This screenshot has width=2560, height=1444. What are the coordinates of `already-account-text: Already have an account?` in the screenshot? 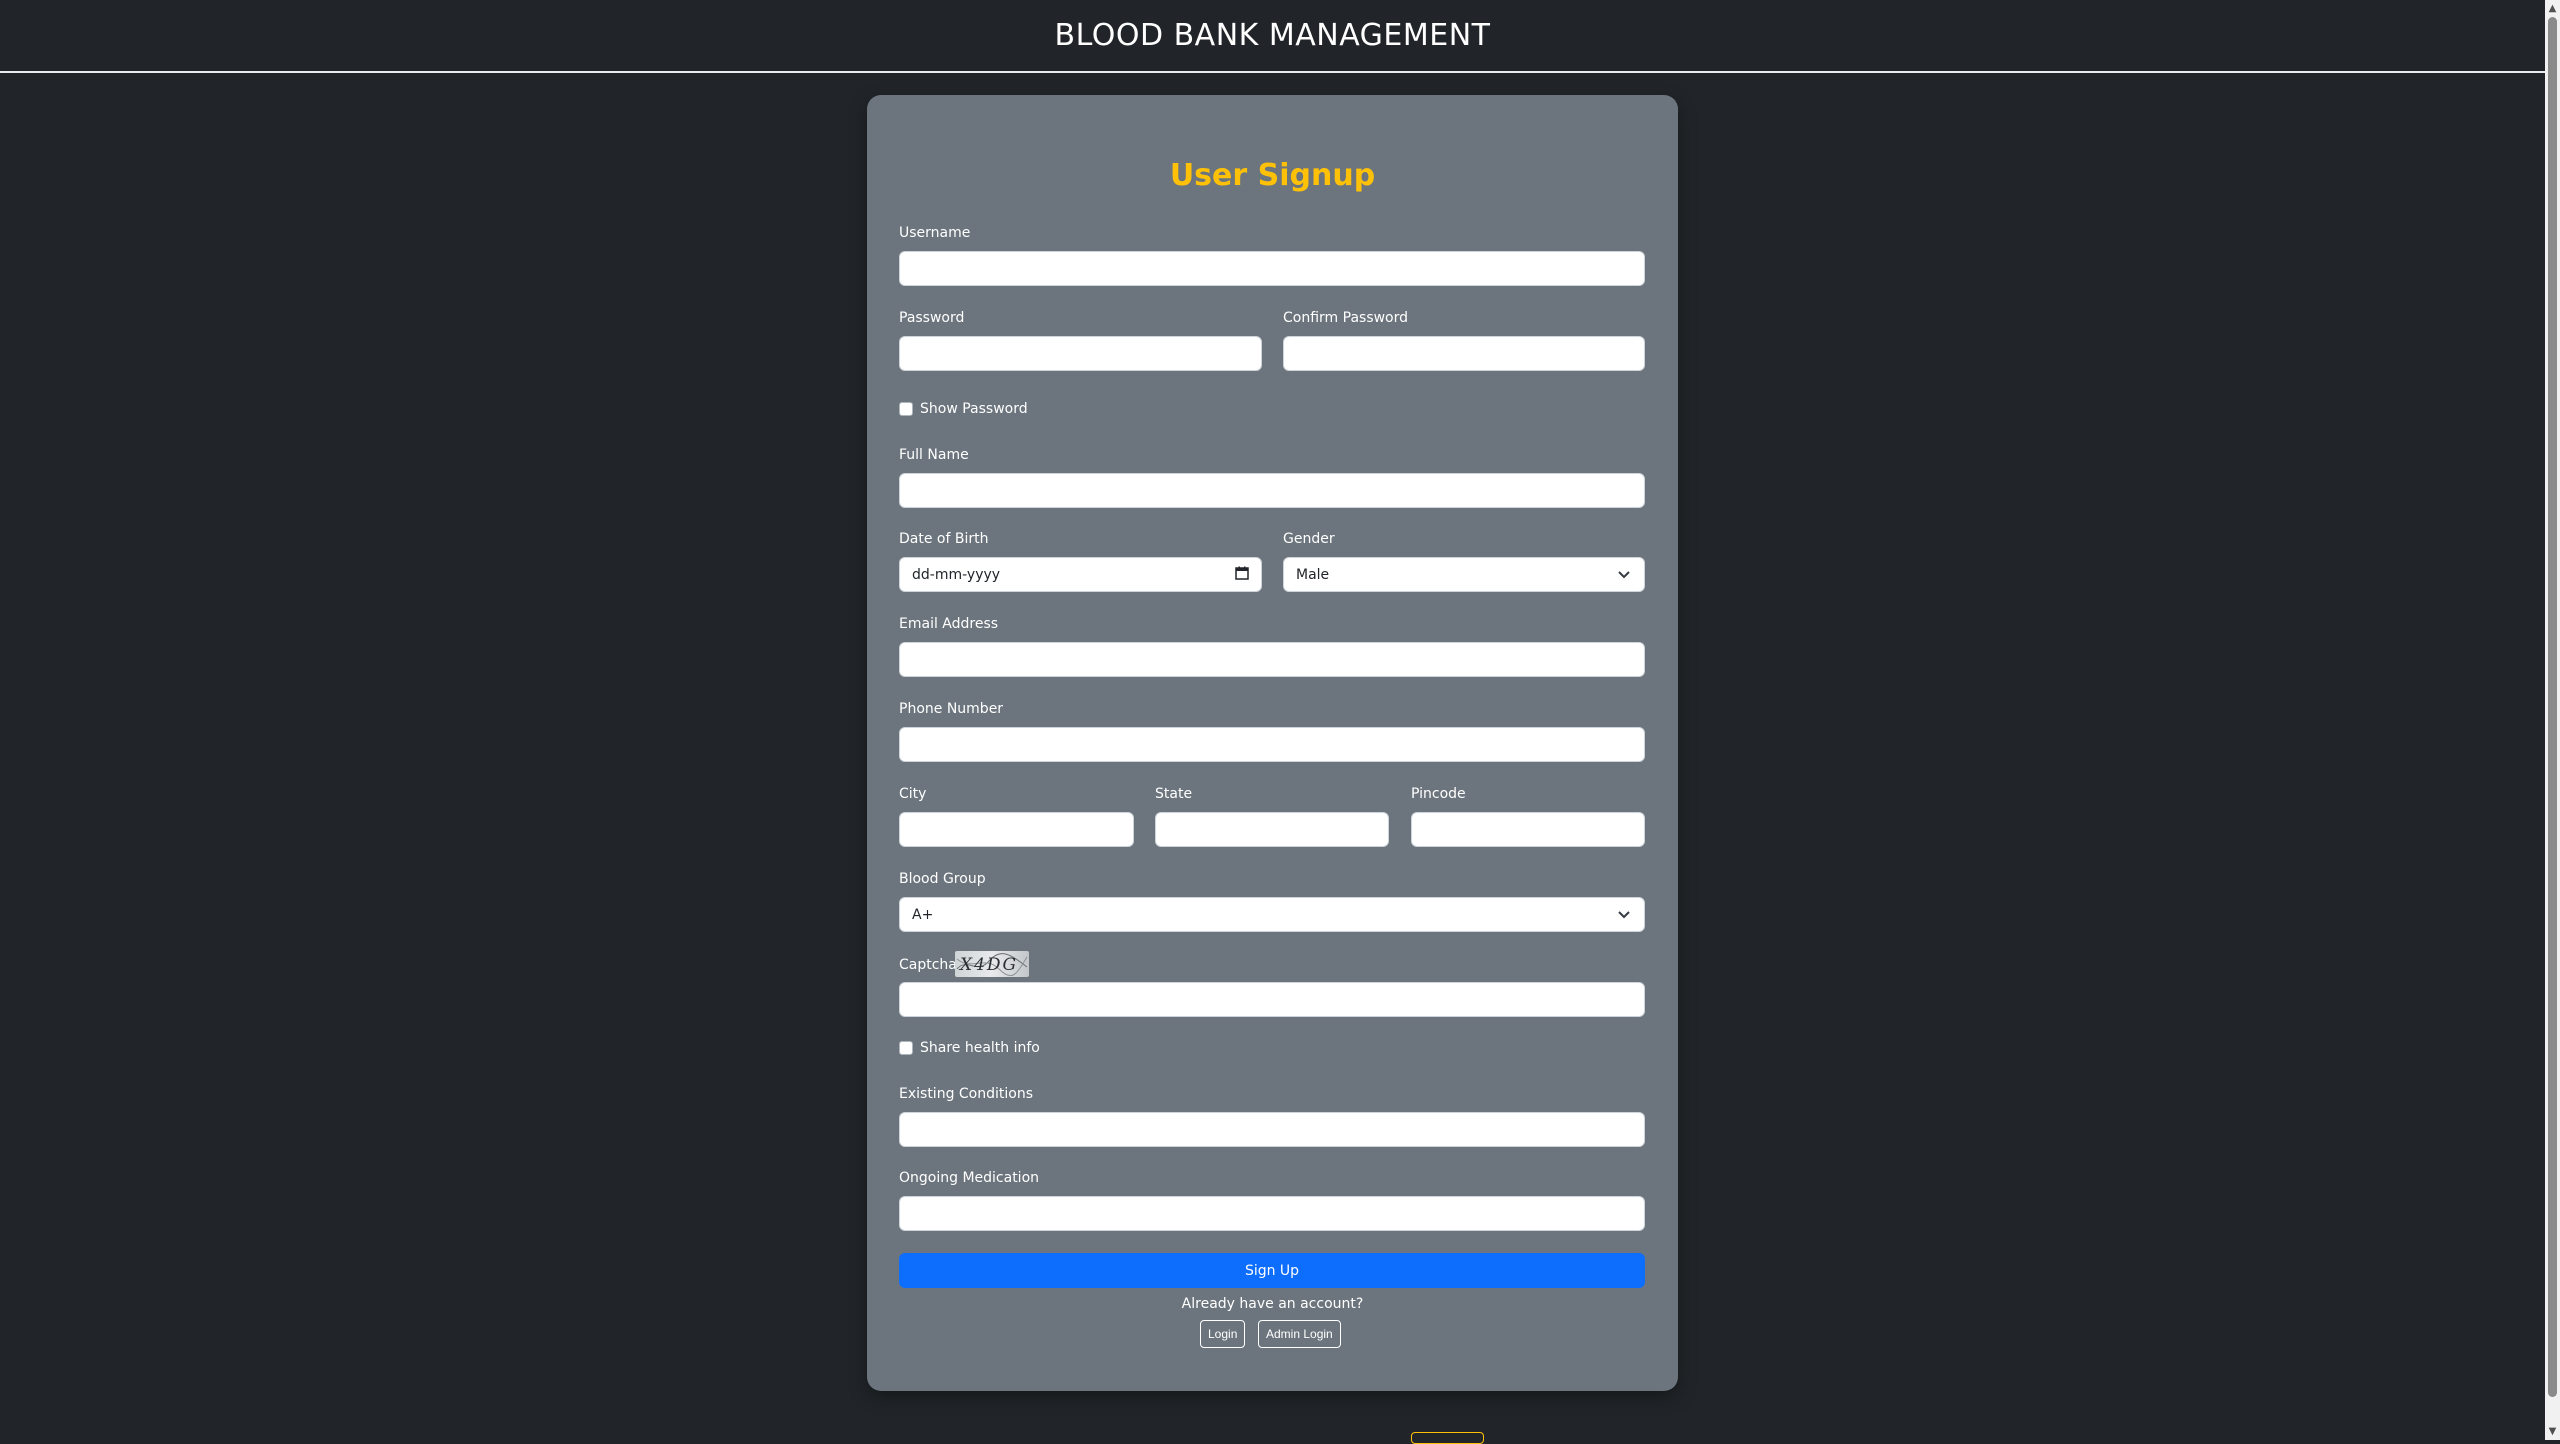 It's located at (1272, 1304).